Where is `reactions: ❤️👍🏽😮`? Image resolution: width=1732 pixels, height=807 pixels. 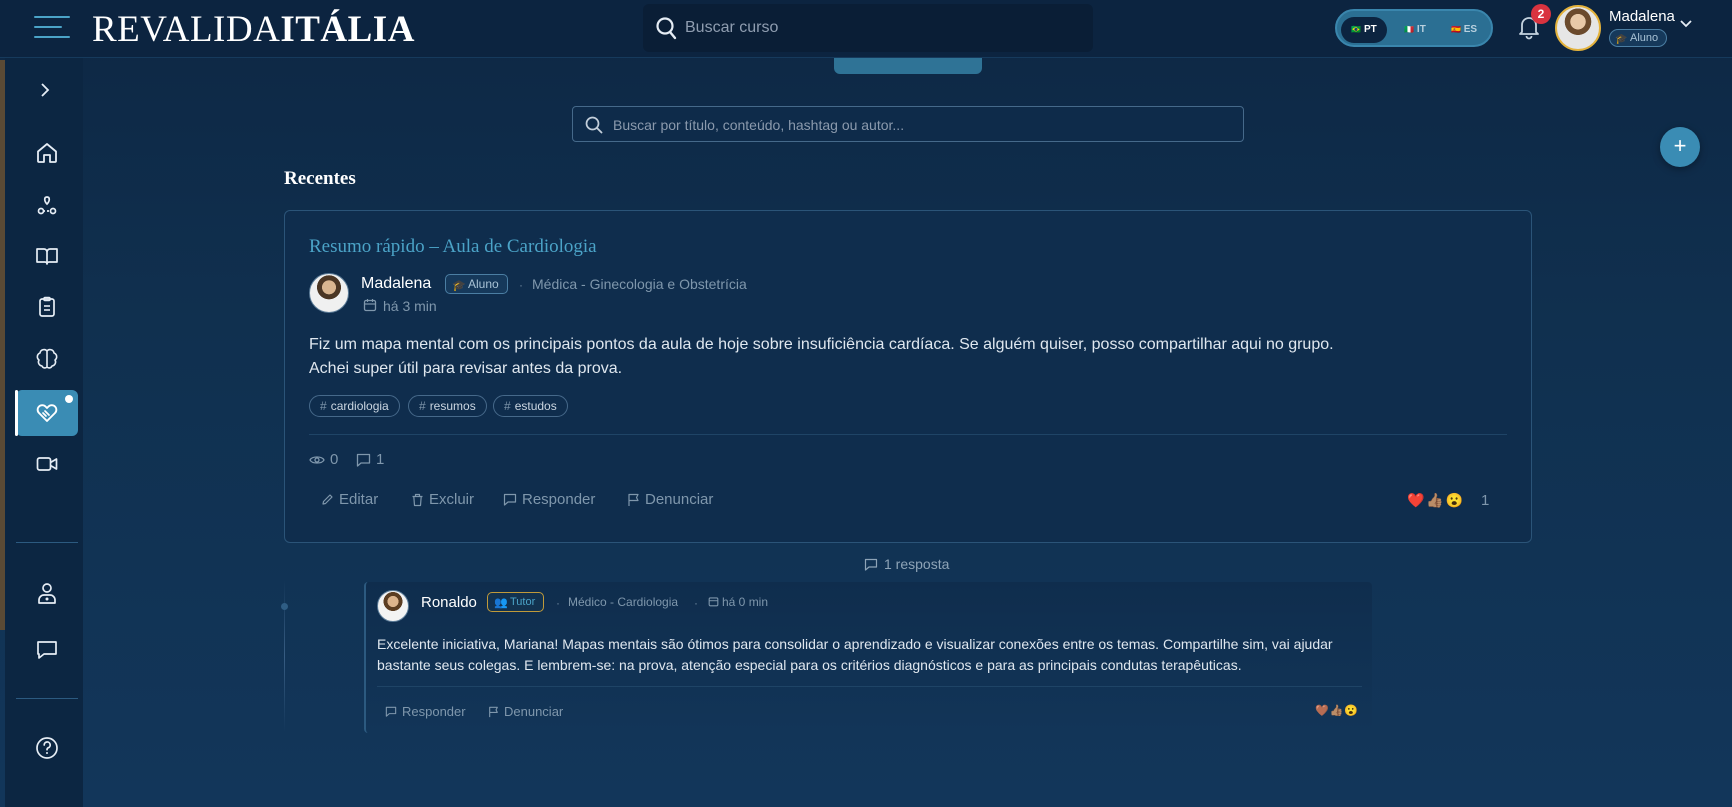 reactions: ❤️👍🏽😮 is located at coordinates (1436, 500).